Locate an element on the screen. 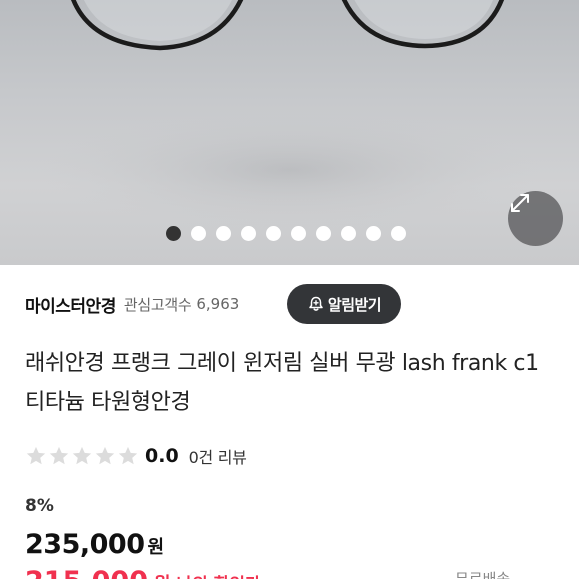 Image resolution: width=579 pixels, height=579 pixels. sale-price-row: 215,000 원 나의 할인가 is located at coordinates (143, 572).